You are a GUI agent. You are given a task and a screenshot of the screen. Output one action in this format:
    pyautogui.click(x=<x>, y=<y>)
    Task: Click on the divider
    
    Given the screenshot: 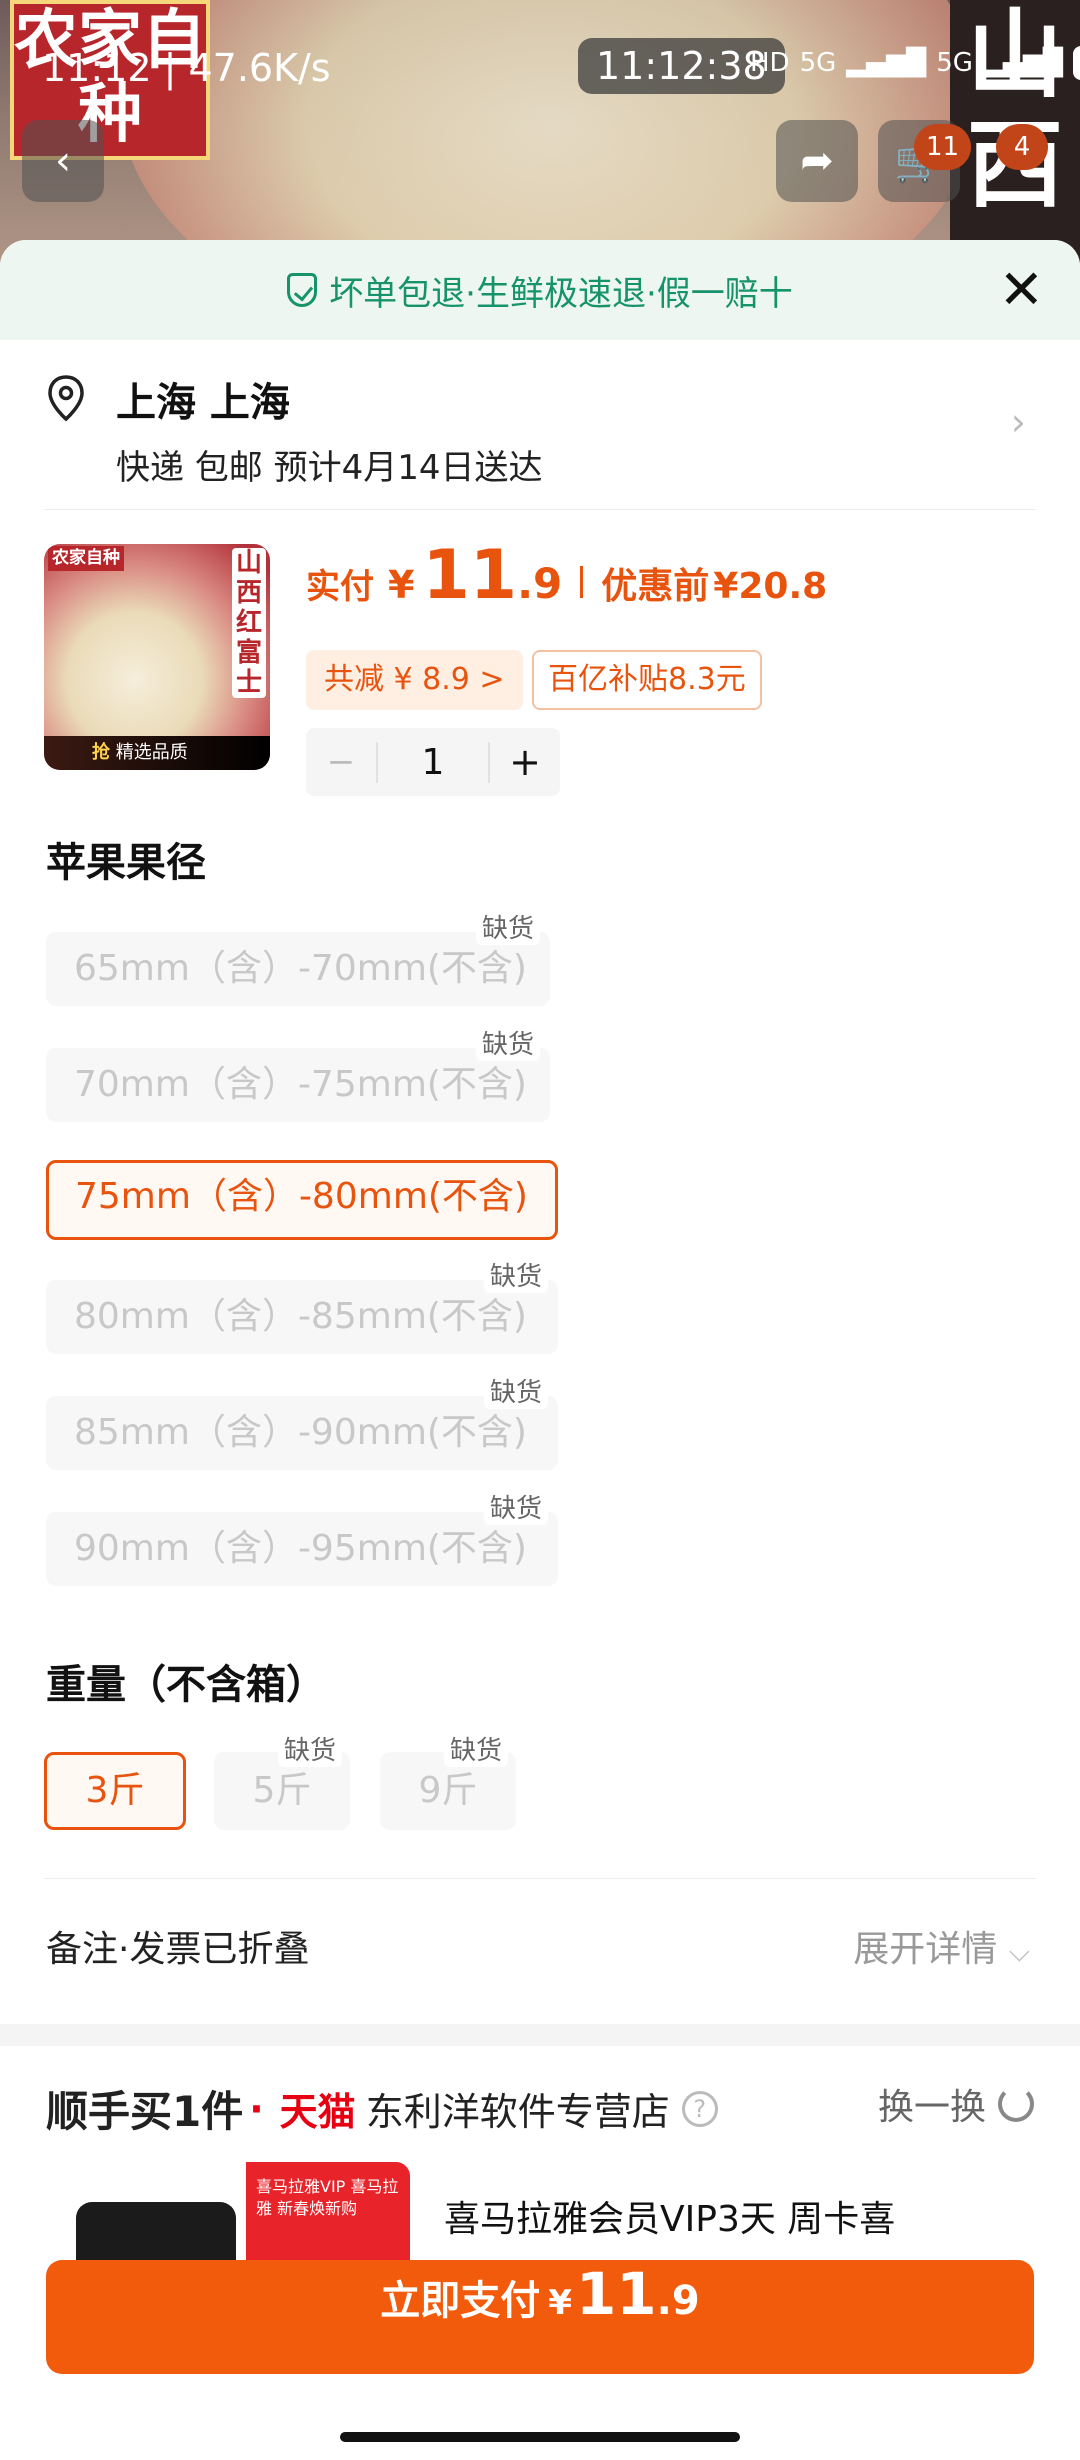 What is the action you would take?
    pyautogui.click(x=540, y=1878)
    